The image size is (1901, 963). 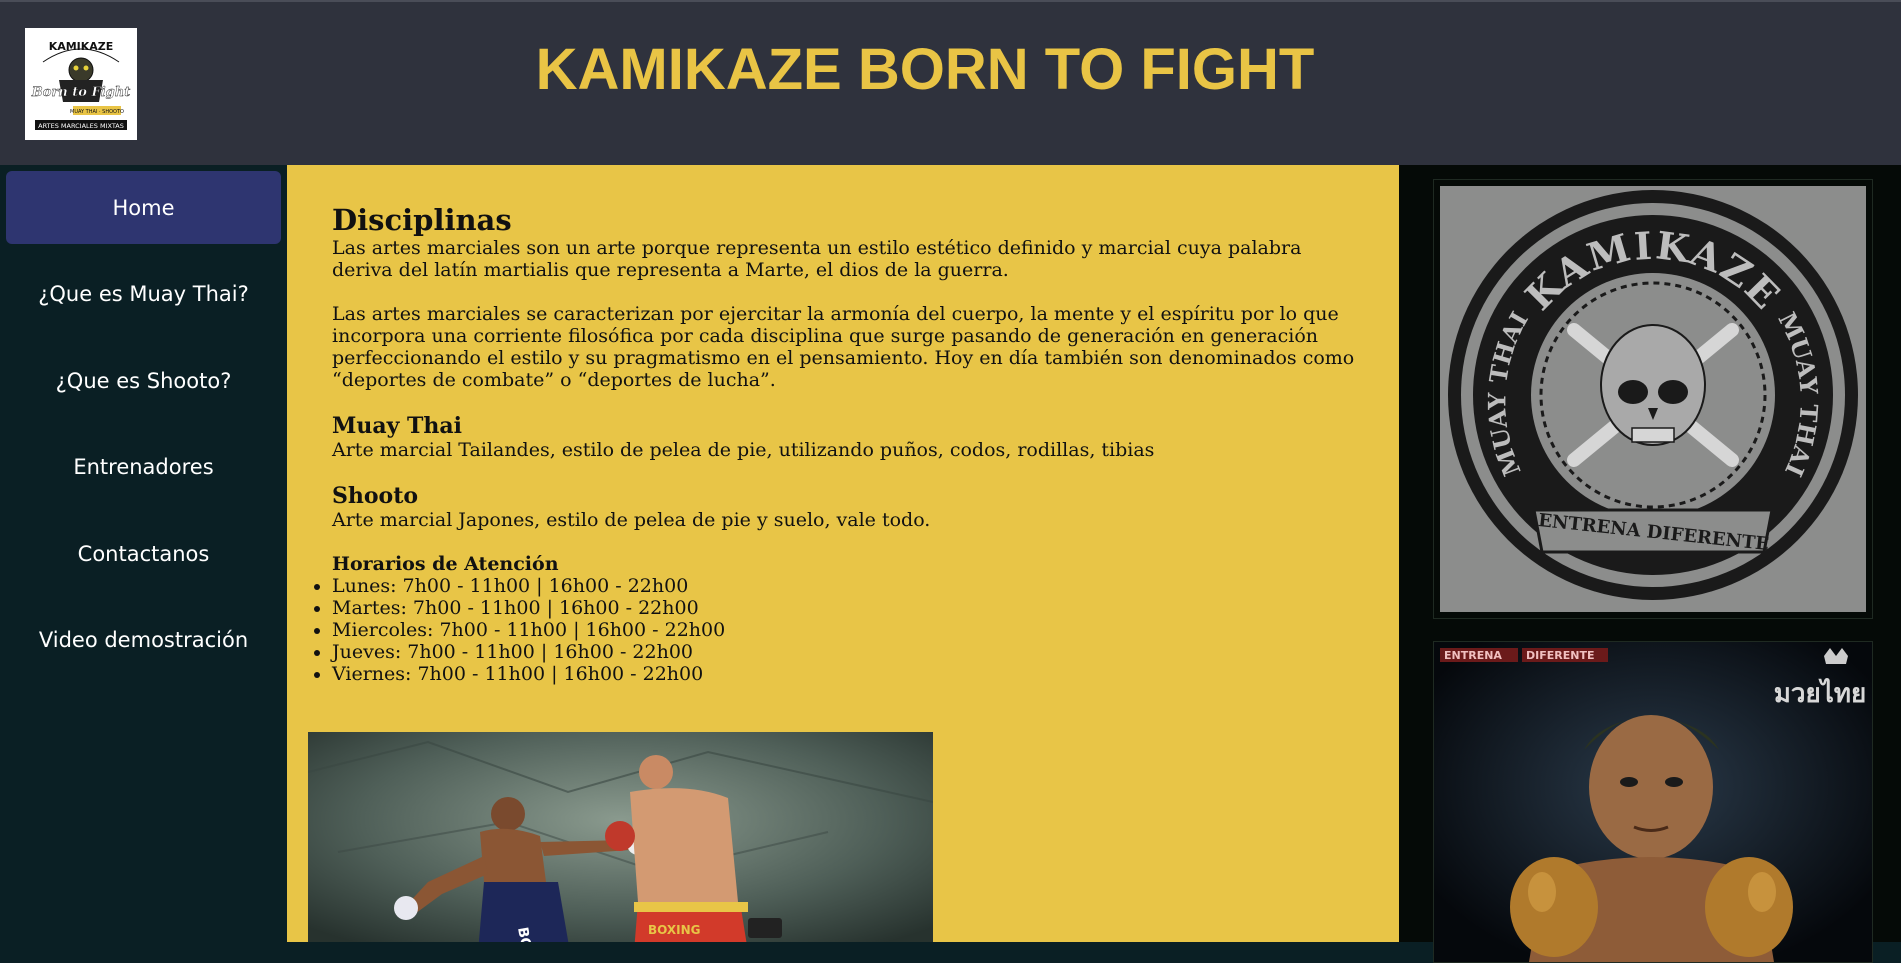 I want to click on kid-poster-graphic: ENTRENA DIFERENTE มวยไทย, so click(x=1653, y=802).